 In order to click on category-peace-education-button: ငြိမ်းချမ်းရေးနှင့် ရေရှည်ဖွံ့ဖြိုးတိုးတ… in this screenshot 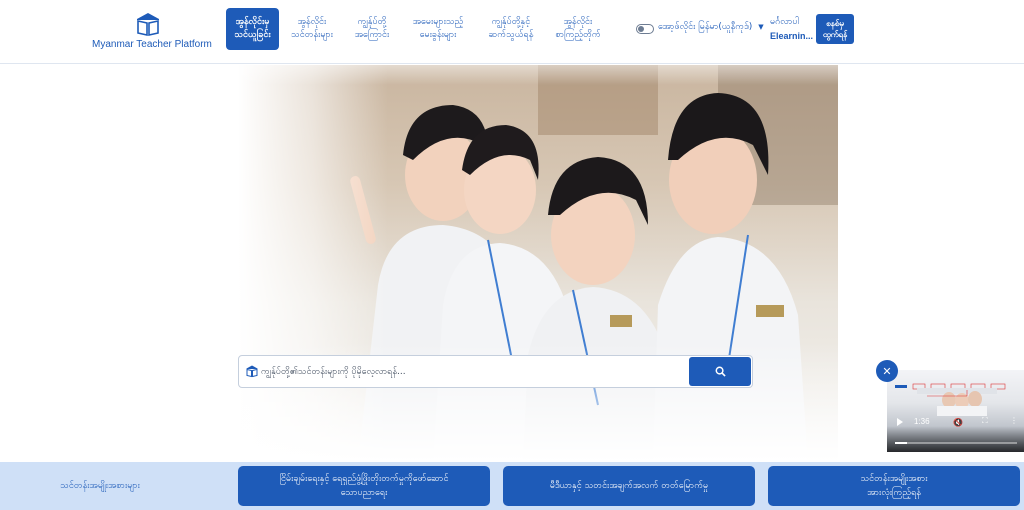, I will do `click(364, 486)`.